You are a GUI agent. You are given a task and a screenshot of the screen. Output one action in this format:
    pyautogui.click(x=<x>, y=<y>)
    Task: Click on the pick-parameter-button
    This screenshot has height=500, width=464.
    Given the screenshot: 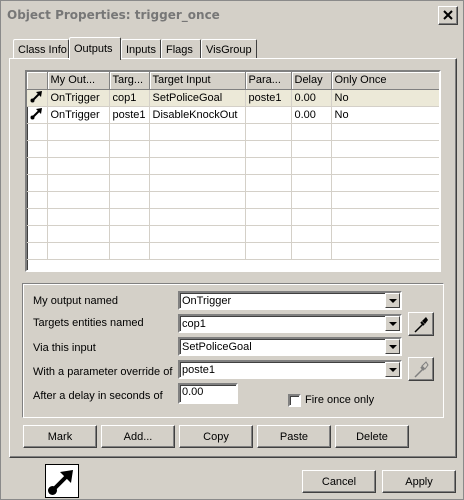 What is the action you would take?
    pyautogui.click(x=421, y=369)
    